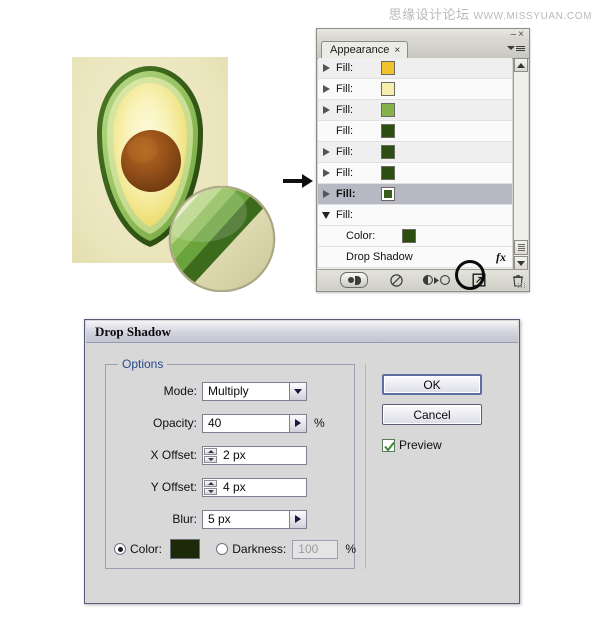  I want to click on preview-label: Preview, so click(420, 445).